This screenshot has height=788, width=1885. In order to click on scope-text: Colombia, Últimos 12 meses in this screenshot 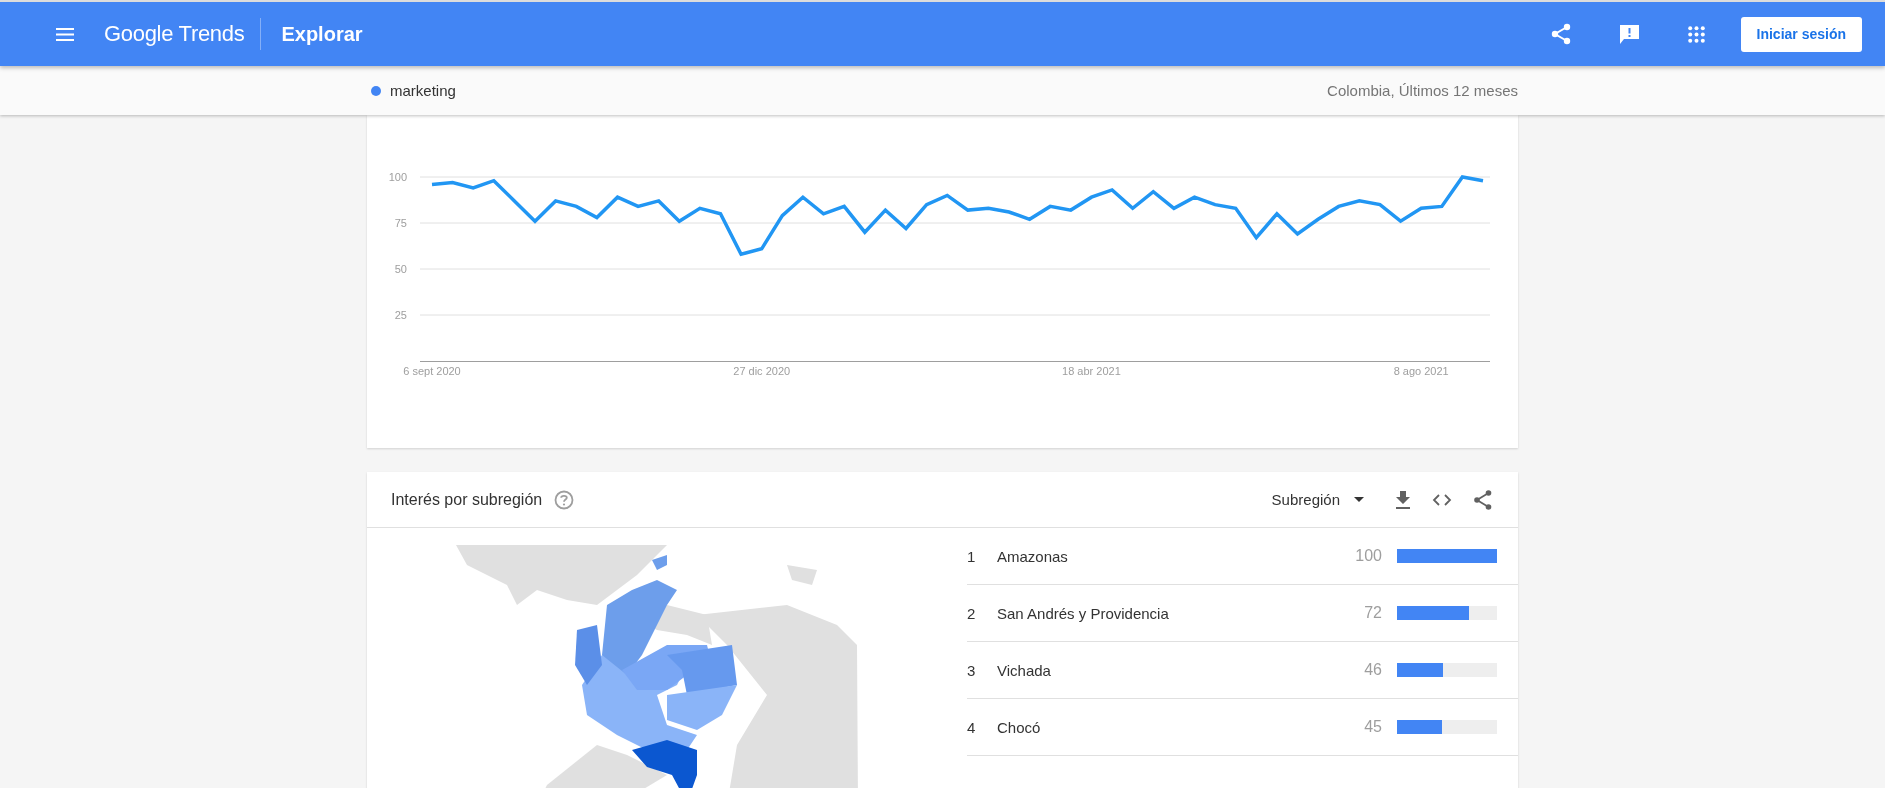, I will do `click(1422, 90)`.